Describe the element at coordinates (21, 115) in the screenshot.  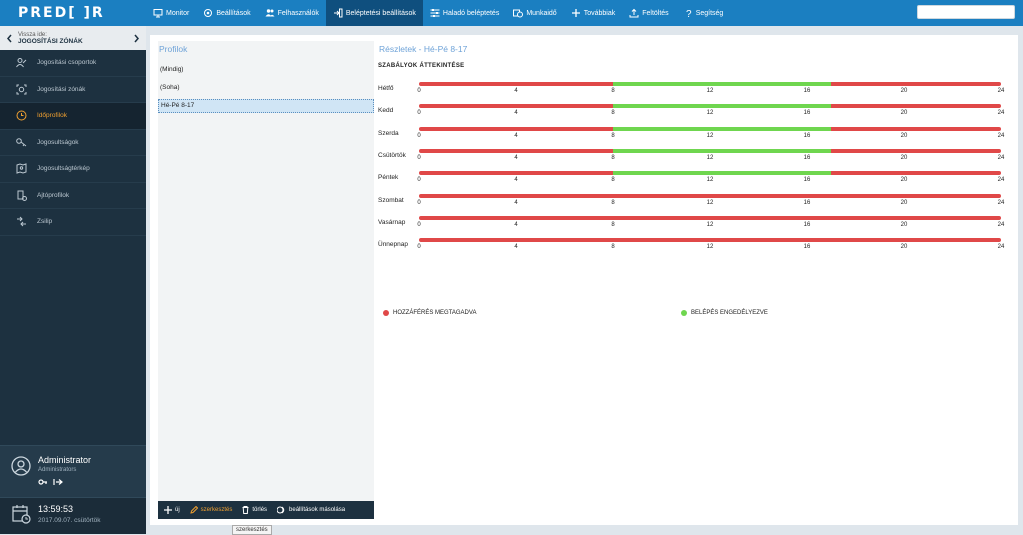
I see `clock-icon` at that location.